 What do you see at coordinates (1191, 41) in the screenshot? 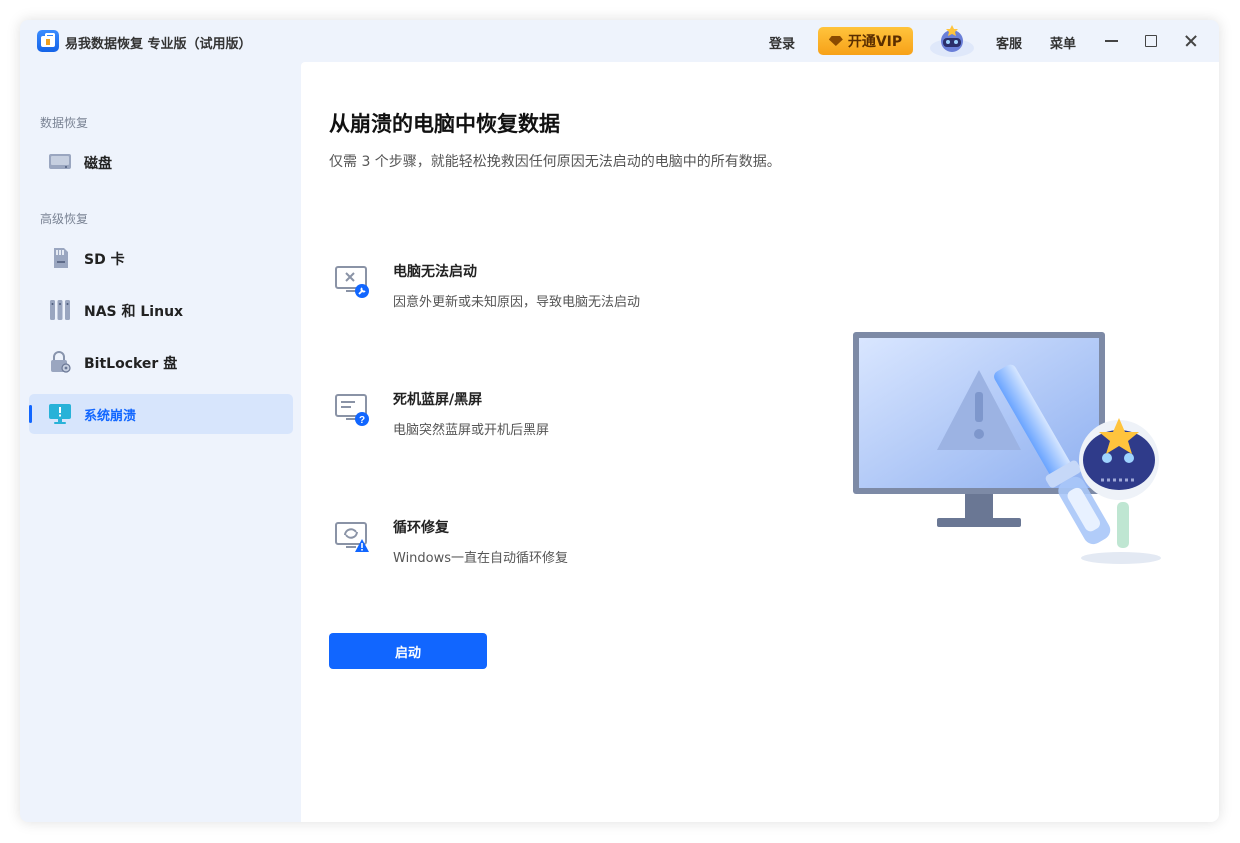
I see `close-icon` at bounding box center [1191, 41].